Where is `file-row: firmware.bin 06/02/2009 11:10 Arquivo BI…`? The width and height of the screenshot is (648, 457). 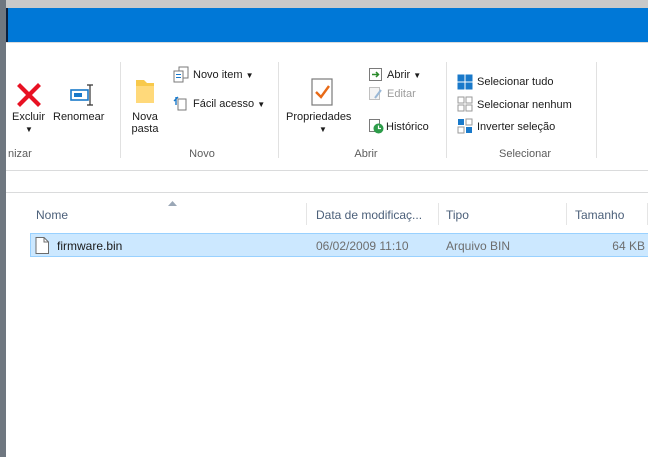
file-row: firmware.bin 06/02/2009 11:10 Arquivo BI… is located at coordinates (339, 245).